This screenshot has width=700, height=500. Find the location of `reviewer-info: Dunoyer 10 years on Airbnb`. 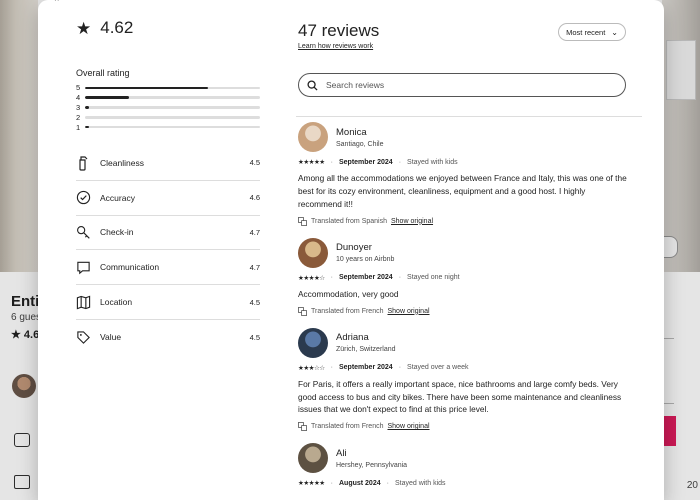

reviewer-info: Dunoyer 10 years on Airbnb is located at coordinates (365, 252).